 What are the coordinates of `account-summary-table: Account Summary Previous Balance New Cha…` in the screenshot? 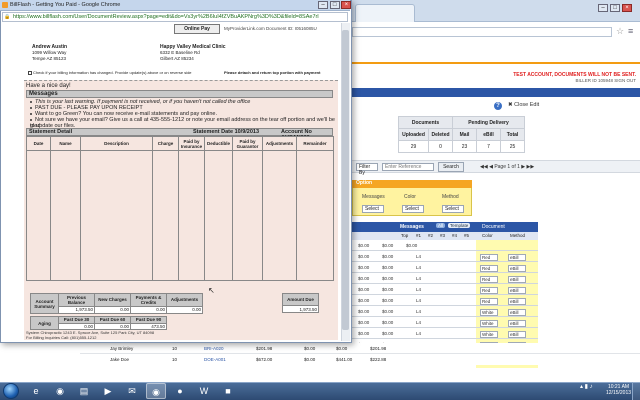 It's located at (116, 304).